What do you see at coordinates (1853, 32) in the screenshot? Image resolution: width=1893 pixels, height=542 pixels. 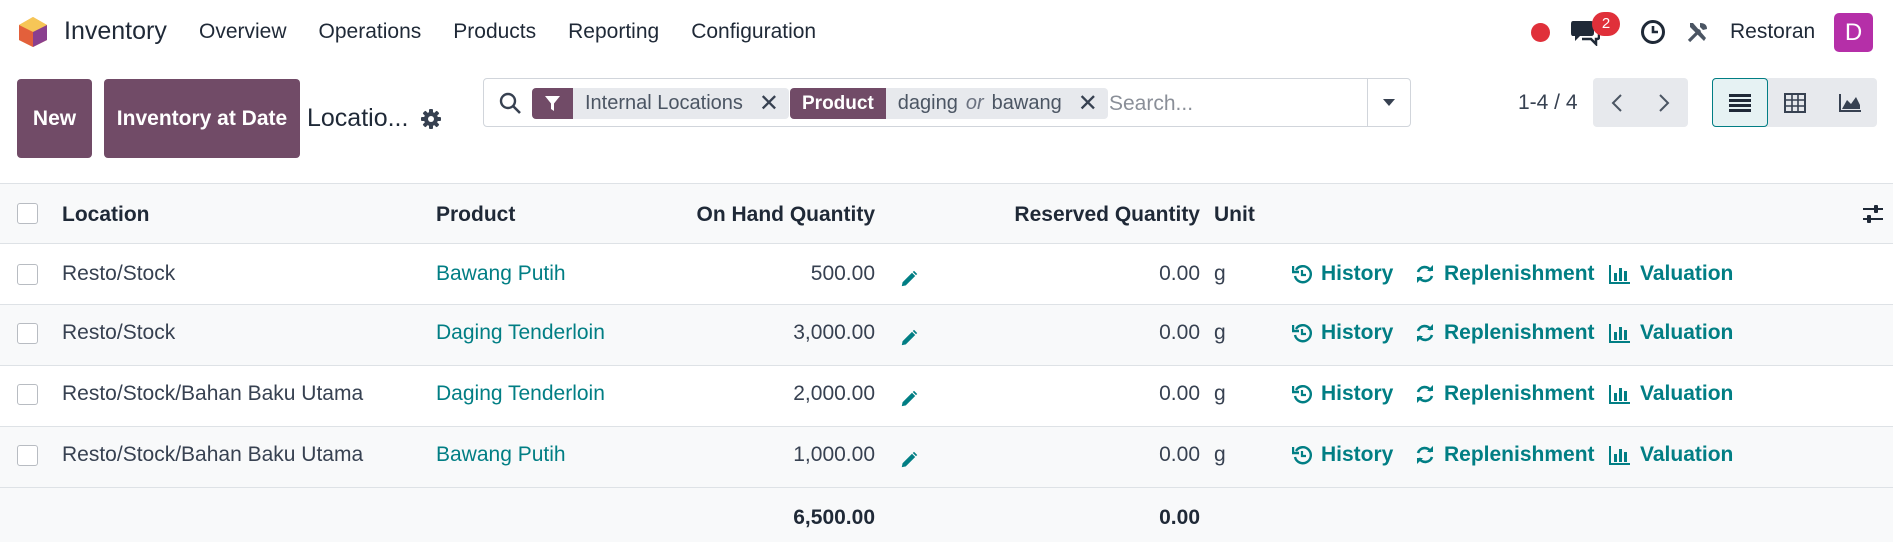 I see `user-avatar: D` at bounding box center [1853, 32].